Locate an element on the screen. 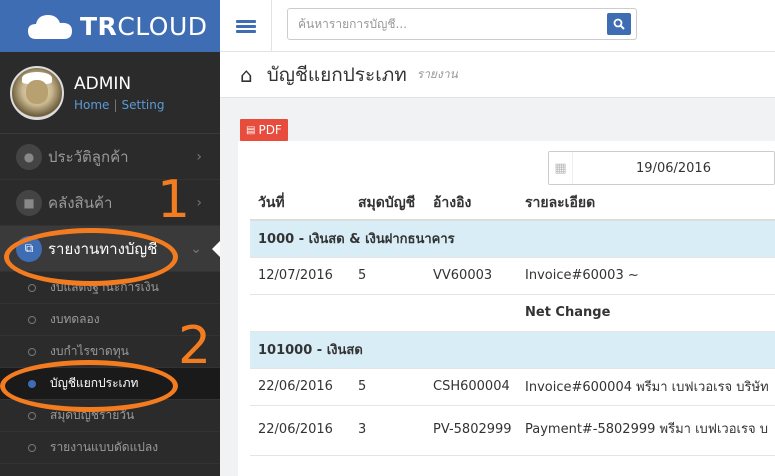  hamburger-icon is located at coordinates (245, 26).